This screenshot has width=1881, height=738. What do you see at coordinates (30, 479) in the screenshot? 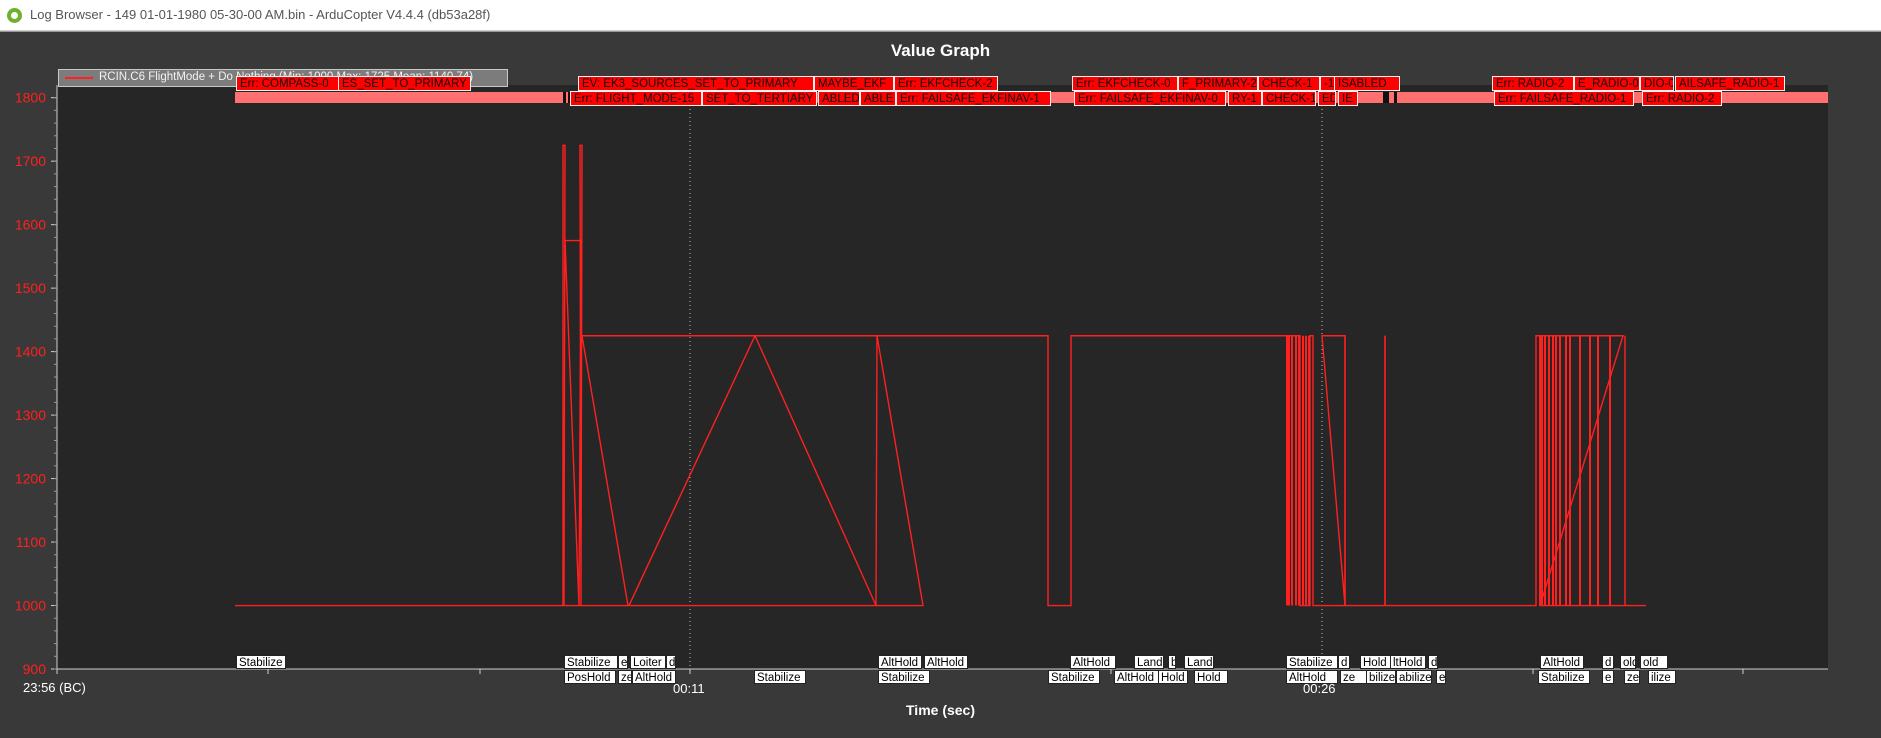
I see `y-tick-label: 1200` at bounding box center [30, 479].